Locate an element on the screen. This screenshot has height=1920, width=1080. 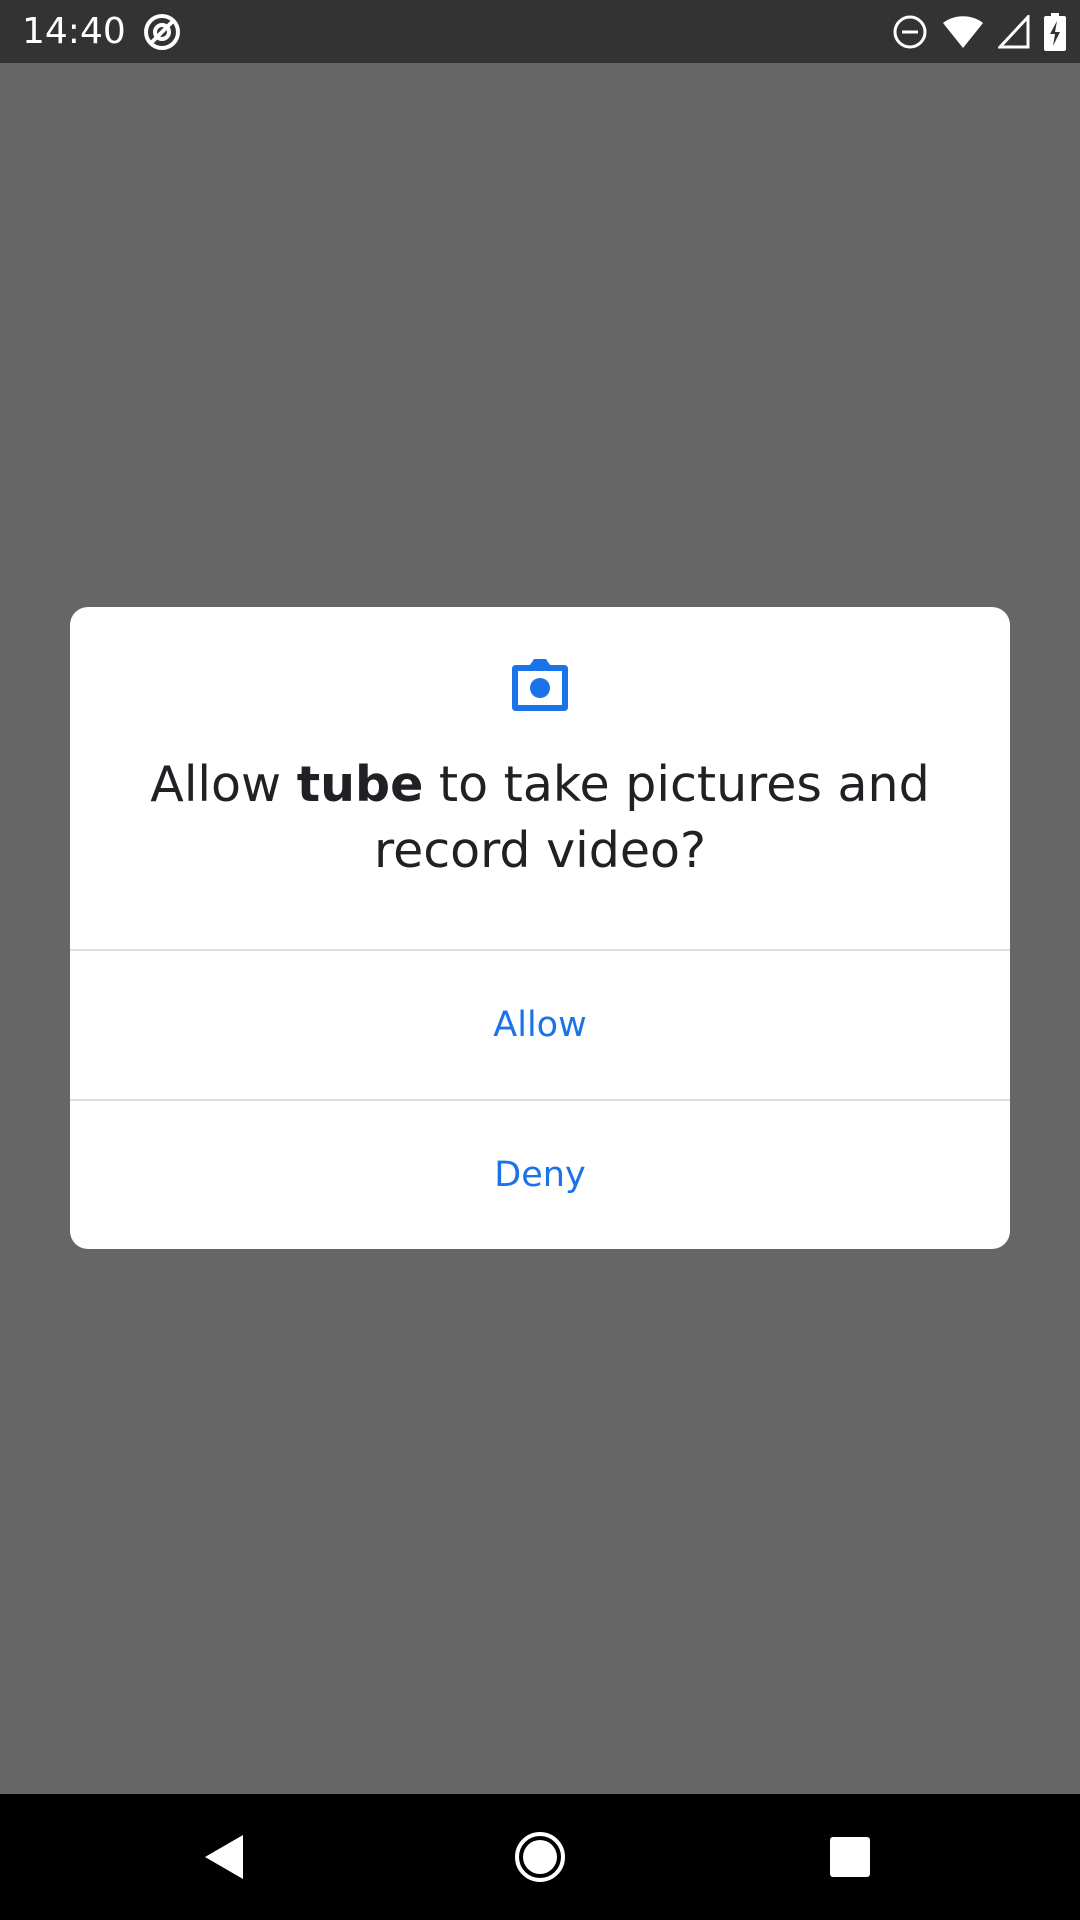
camera-icon is located at coordinates (540, 685).